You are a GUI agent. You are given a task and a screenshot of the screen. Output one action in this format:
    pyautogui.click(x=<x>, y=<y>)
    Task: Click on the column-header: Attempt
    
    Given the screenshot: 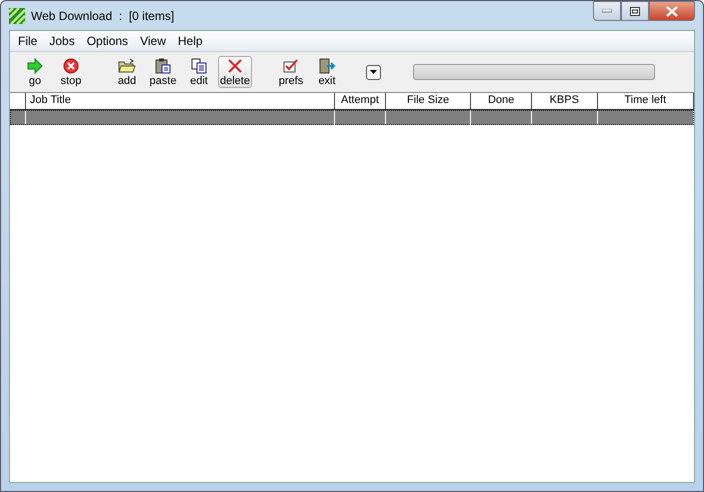 What is the action you would take?
    pyautogui.click(x=360, y=101)
    